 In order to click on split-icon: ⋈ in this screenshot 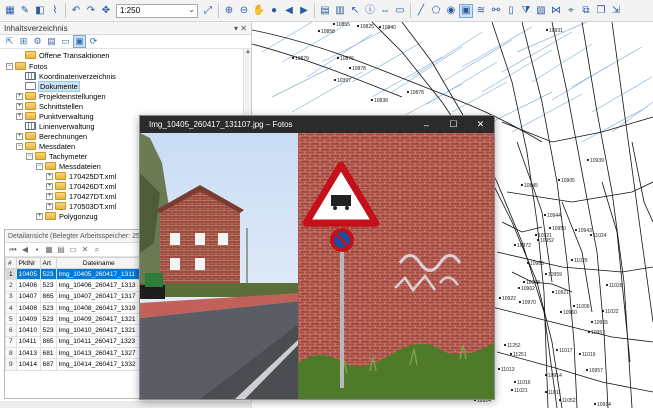, I will do `click(556, 11)`.